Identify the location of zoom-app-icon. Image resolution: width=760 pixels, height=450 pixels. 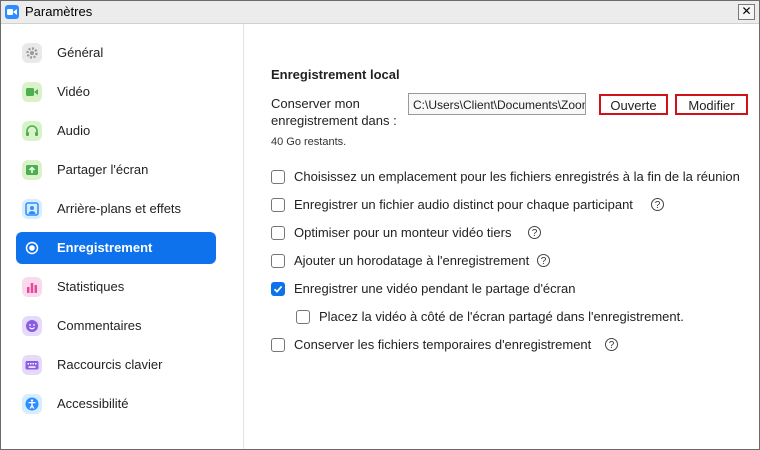
(12, 12).